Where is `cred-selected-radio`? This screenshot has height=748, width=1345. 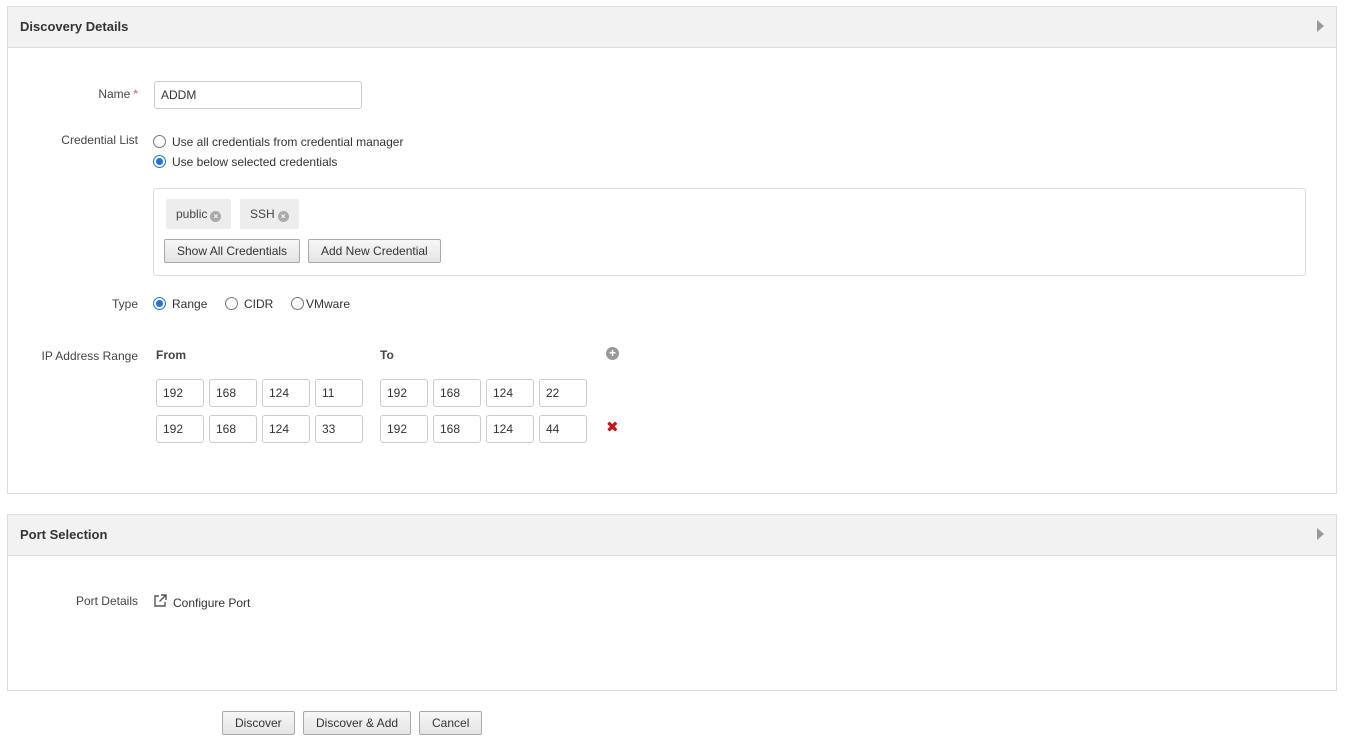
cred-selected-radio is located at coordinates (159, 161).